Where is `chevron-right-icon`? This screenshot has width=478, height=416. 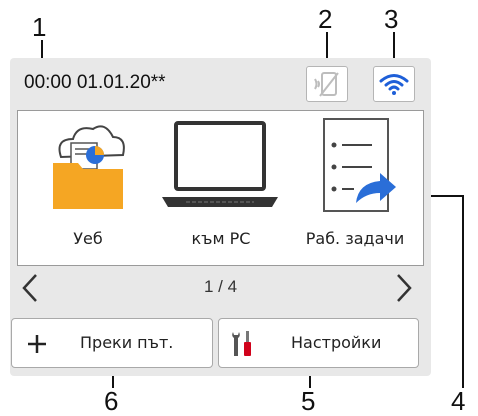
chevron-right-icon is located at coordinates (404, 288).